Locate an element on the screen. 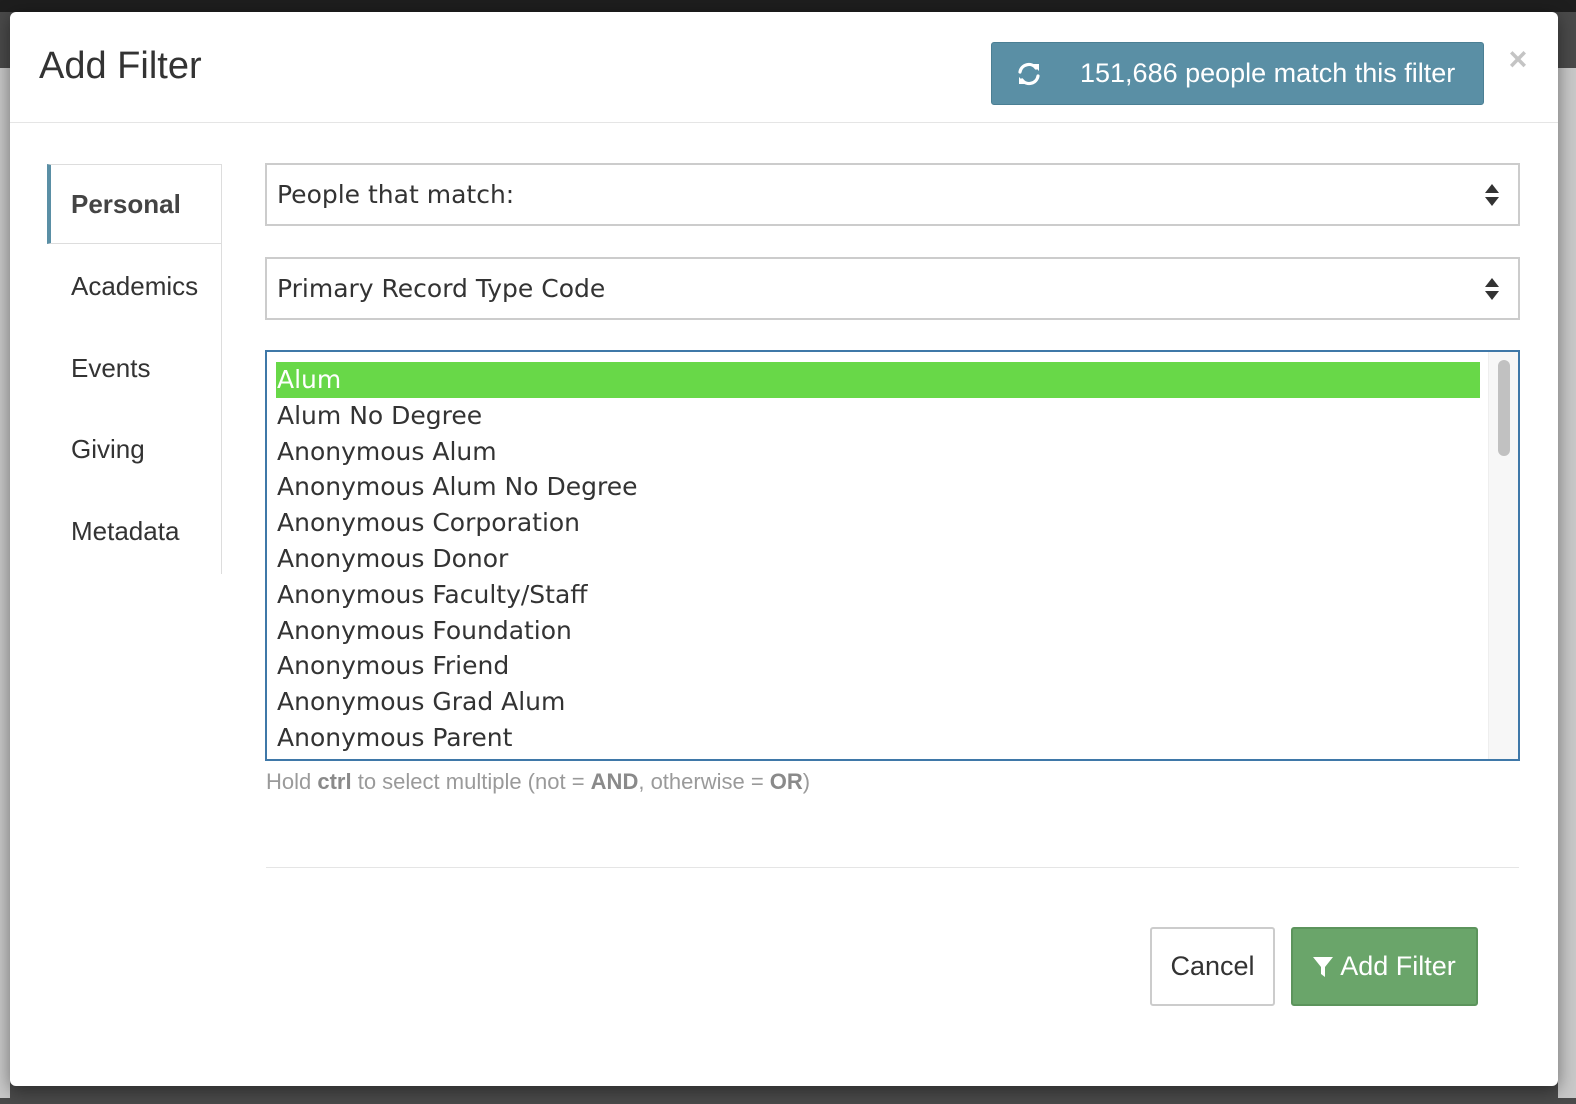 The height and width of the screenshot is (1104, 1576). filter-icon is located at coordinates (1324, 967).